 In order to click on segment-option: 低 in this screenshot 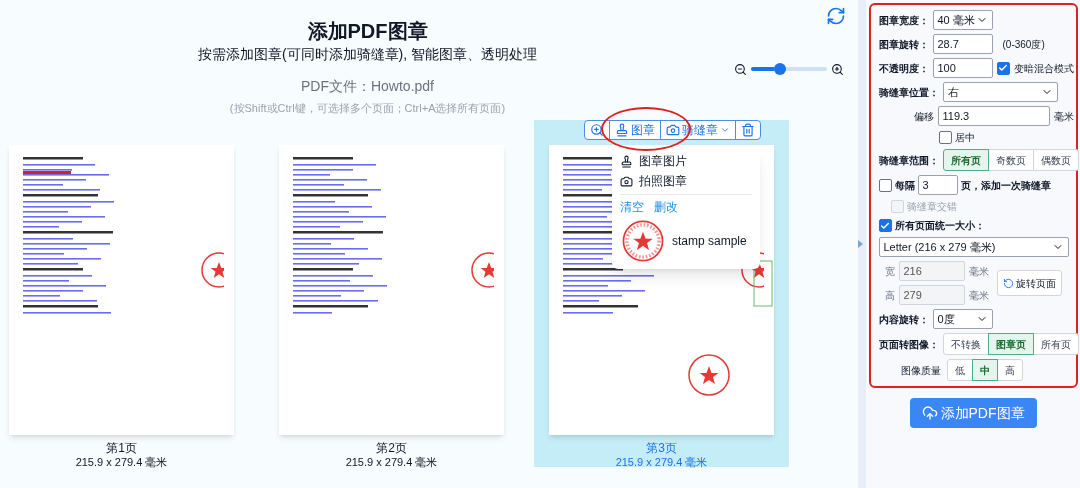, I will do `click(959, 370)`.